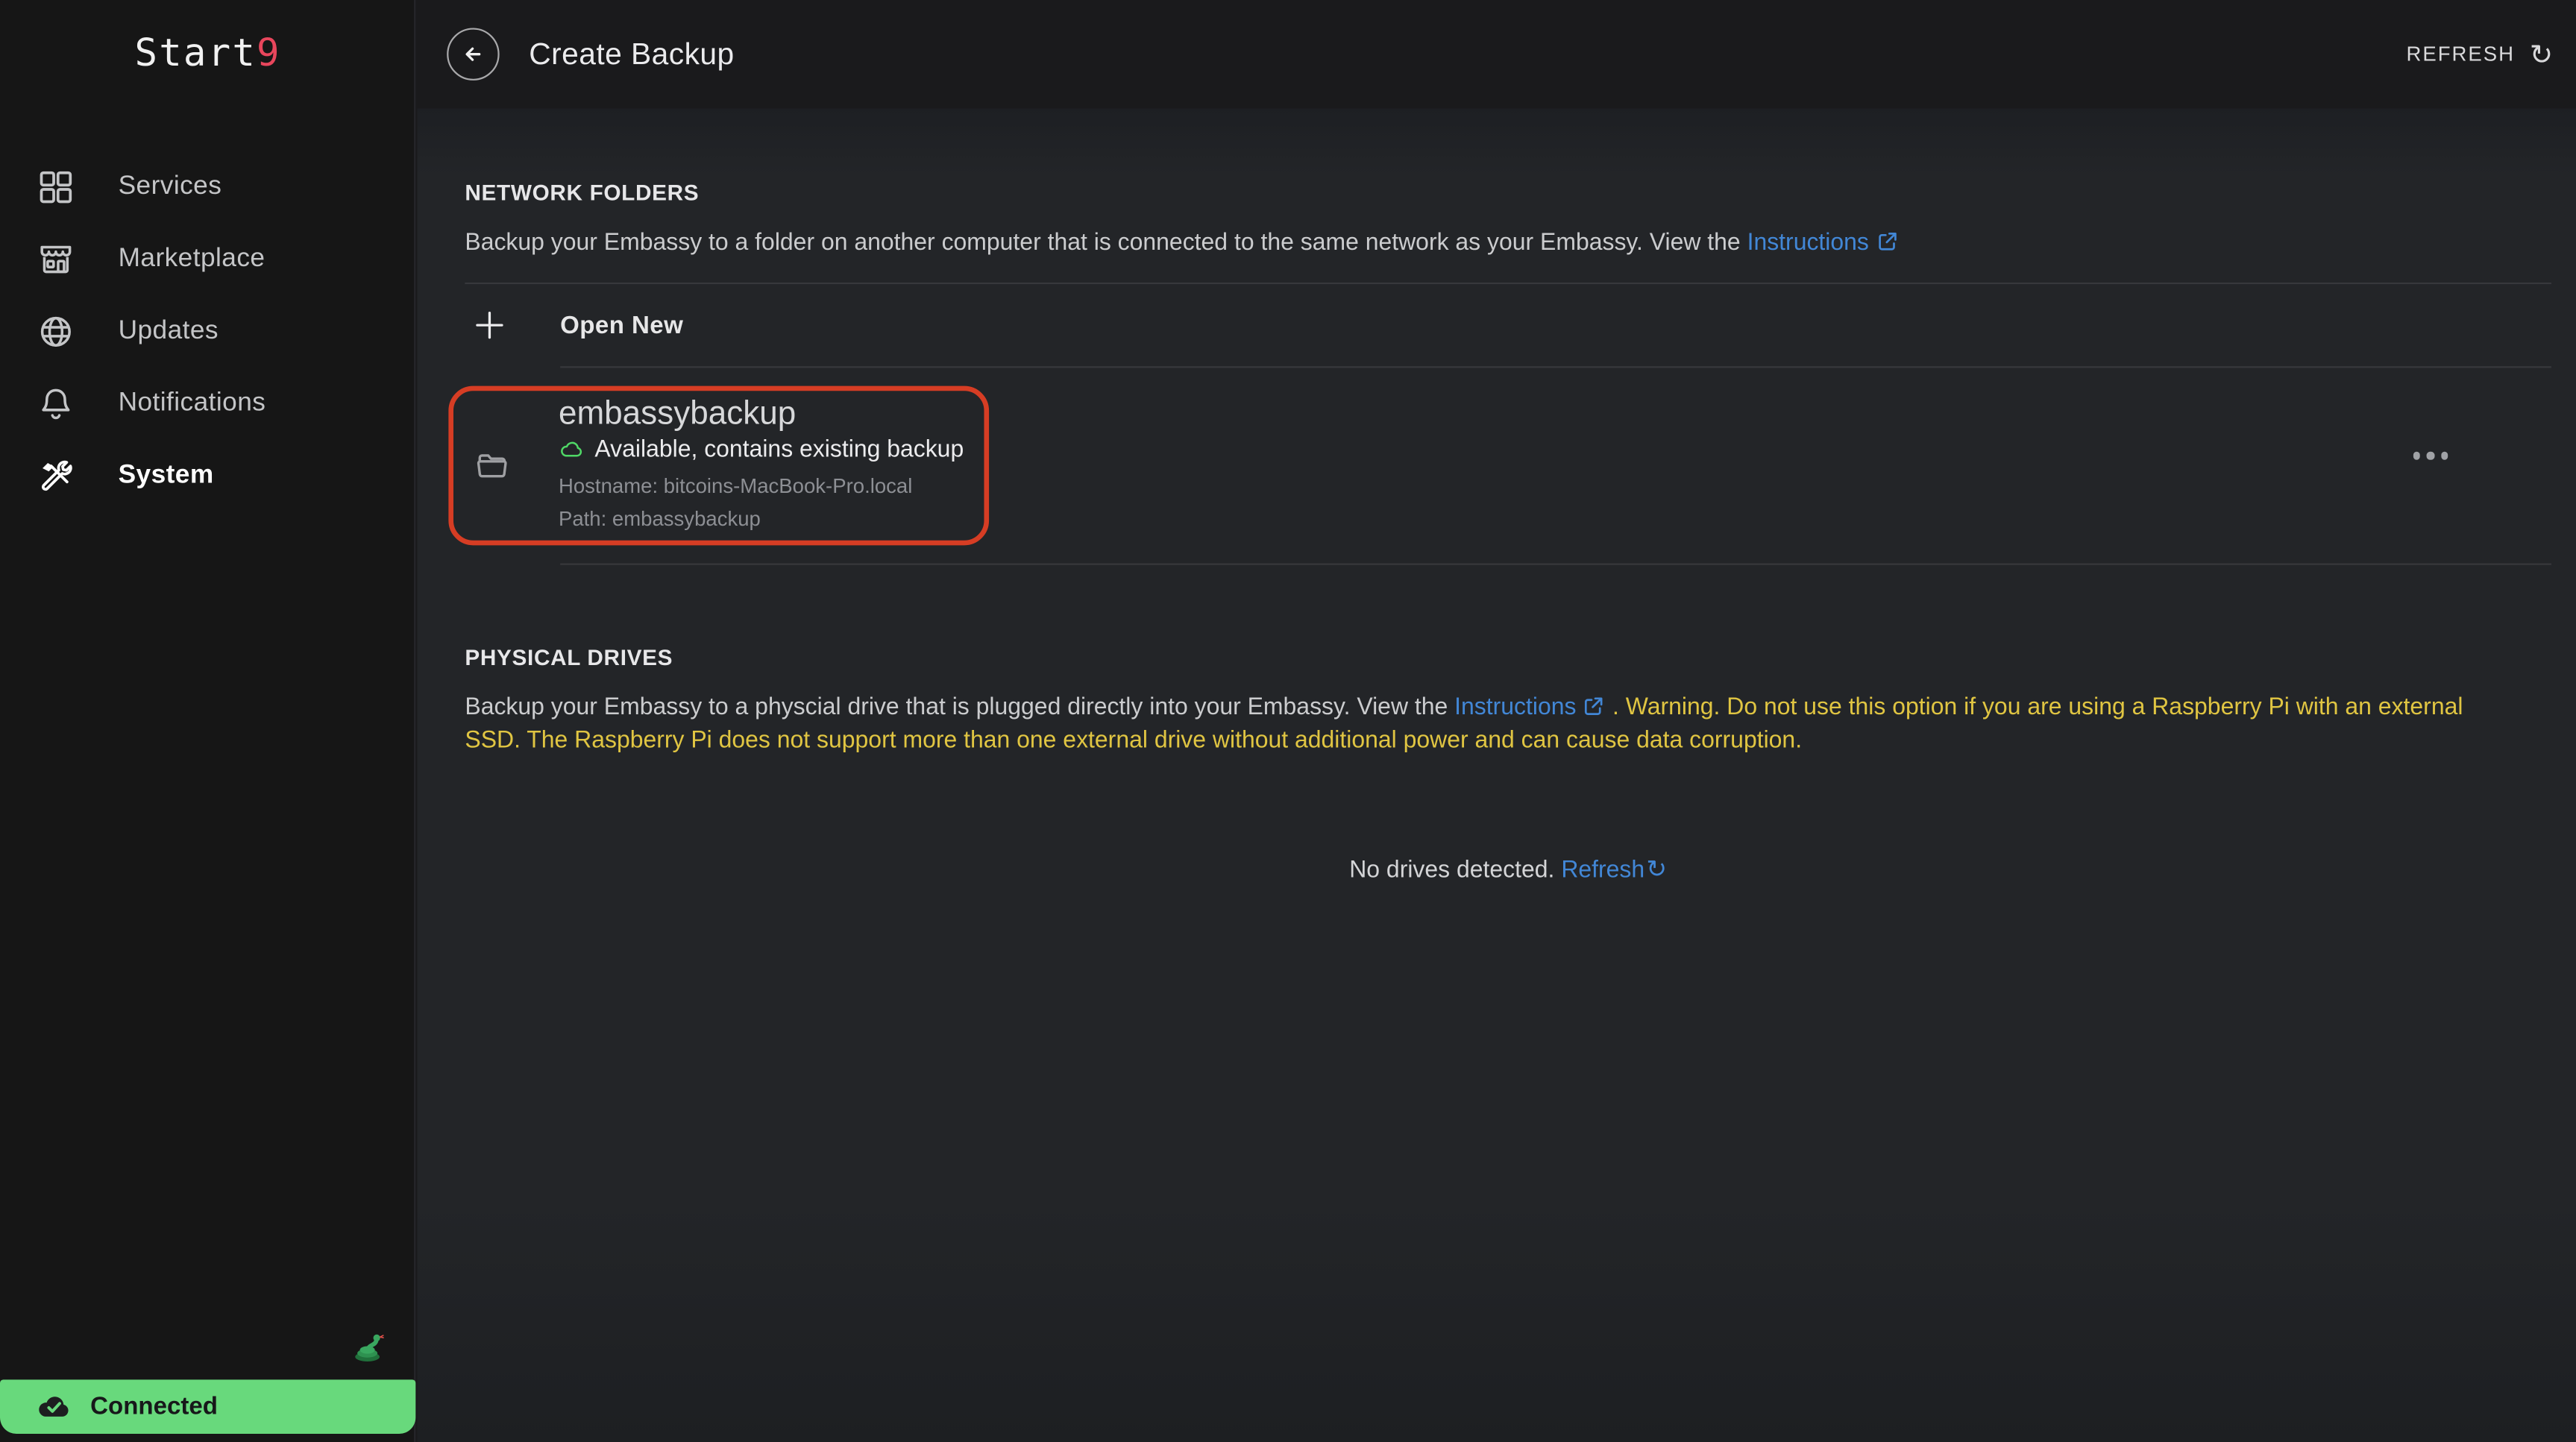 Image resolution: width=2576 pixels, height=1442 pixels. Describe the element at coordinates (1556, 564) in the screenshot. I see `list-divider` at that location.